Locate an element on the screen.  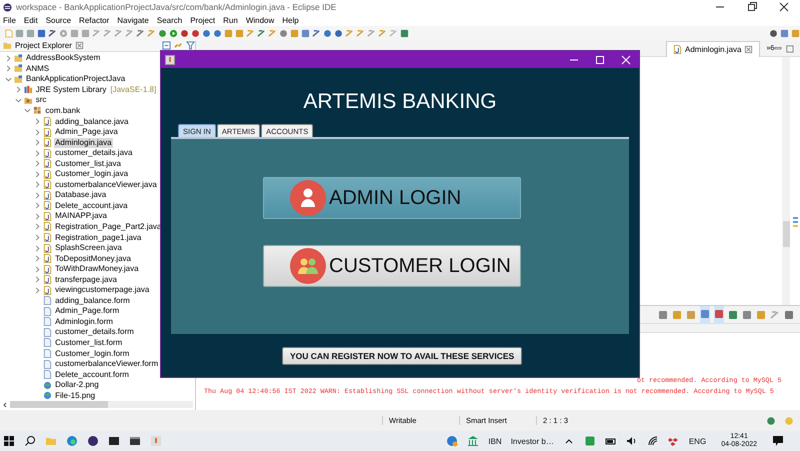
window-title: workspace - BankApplicationProjectJava/src/com/bank/Adminlogin.java - Eclipse IDE is located at coordinates (177, 7).